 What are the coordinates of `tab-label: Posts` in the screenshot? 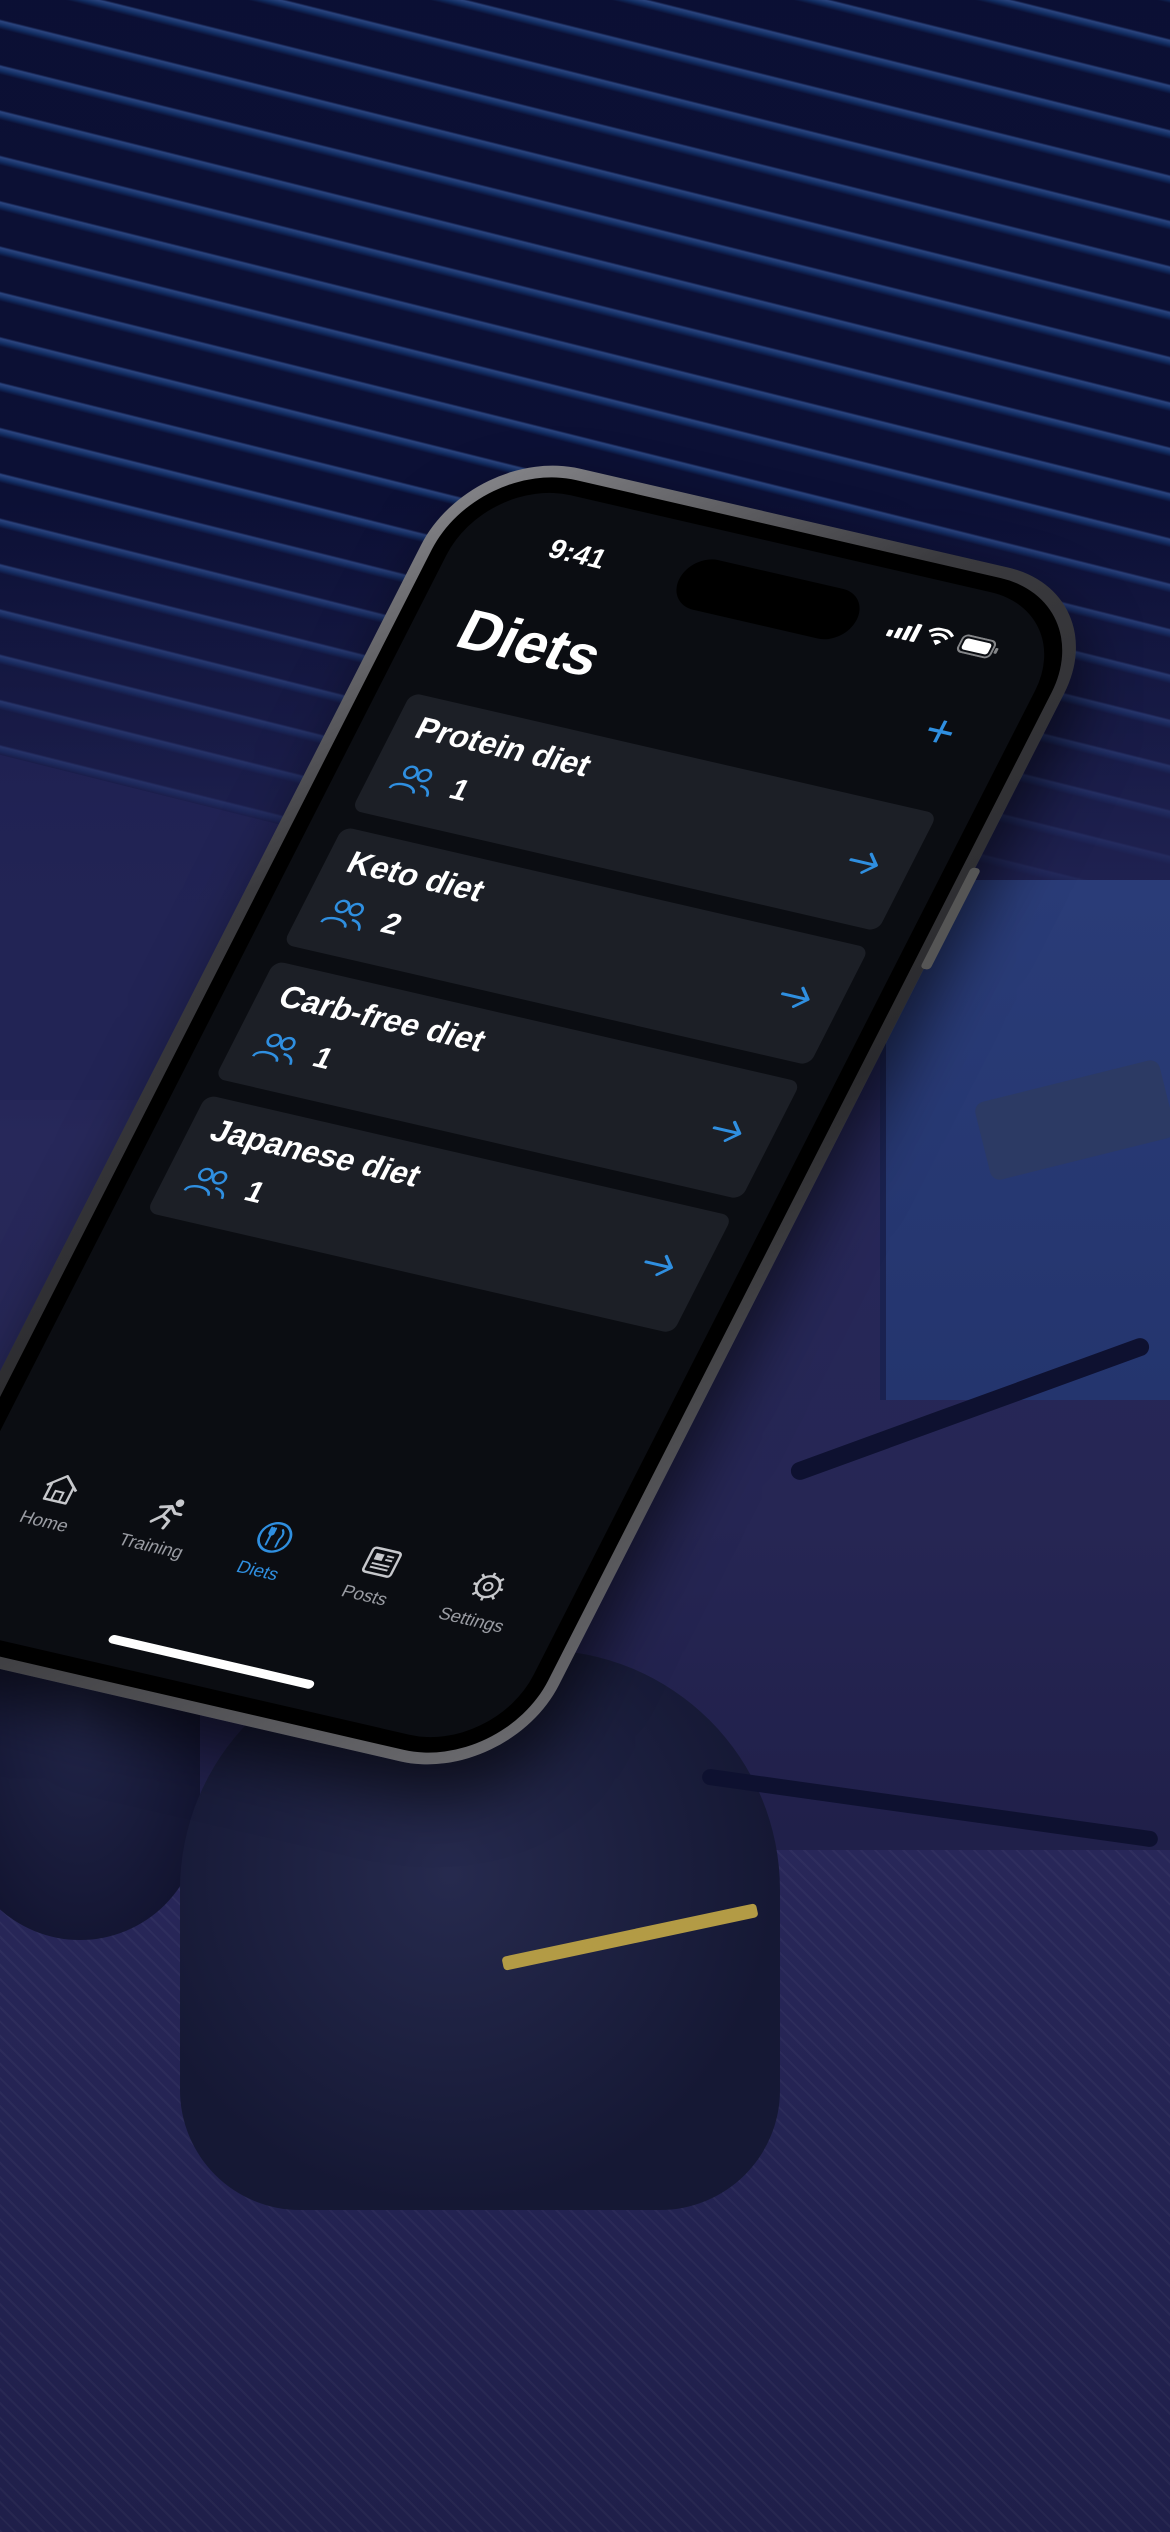 It's located at (365, 1595).